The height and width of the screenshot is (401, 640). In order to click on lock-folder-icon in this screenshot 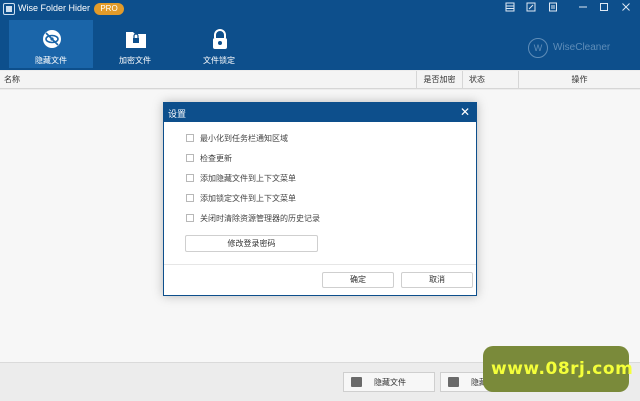, I will do `click(136, 39)`.